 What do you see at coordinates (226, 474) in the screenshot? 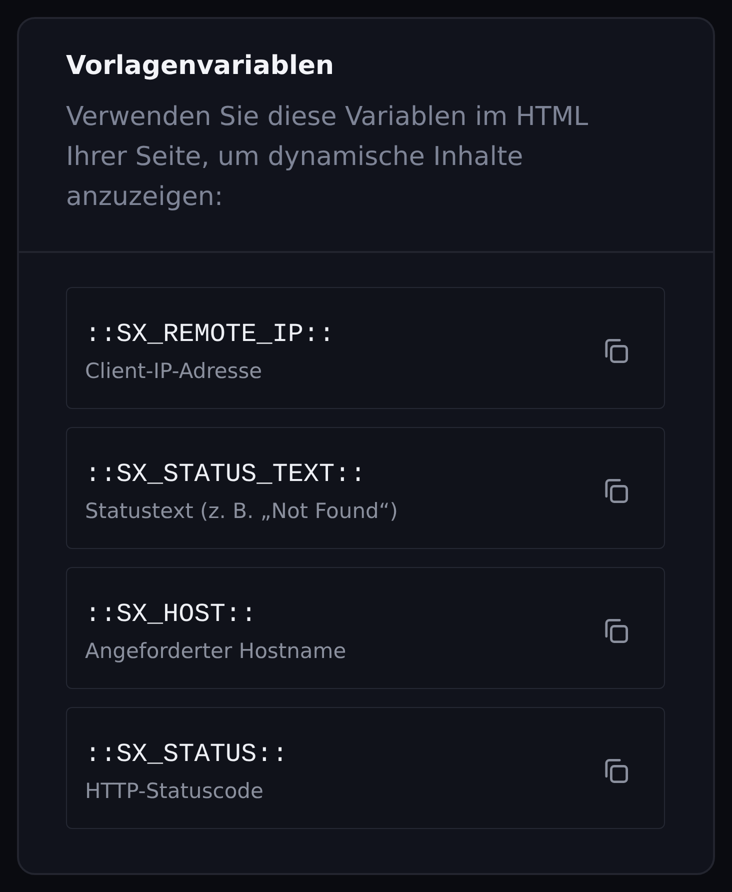
I see `variable-name: ::SX_STATUS_TEXT::` at bounding box center [226, 474].